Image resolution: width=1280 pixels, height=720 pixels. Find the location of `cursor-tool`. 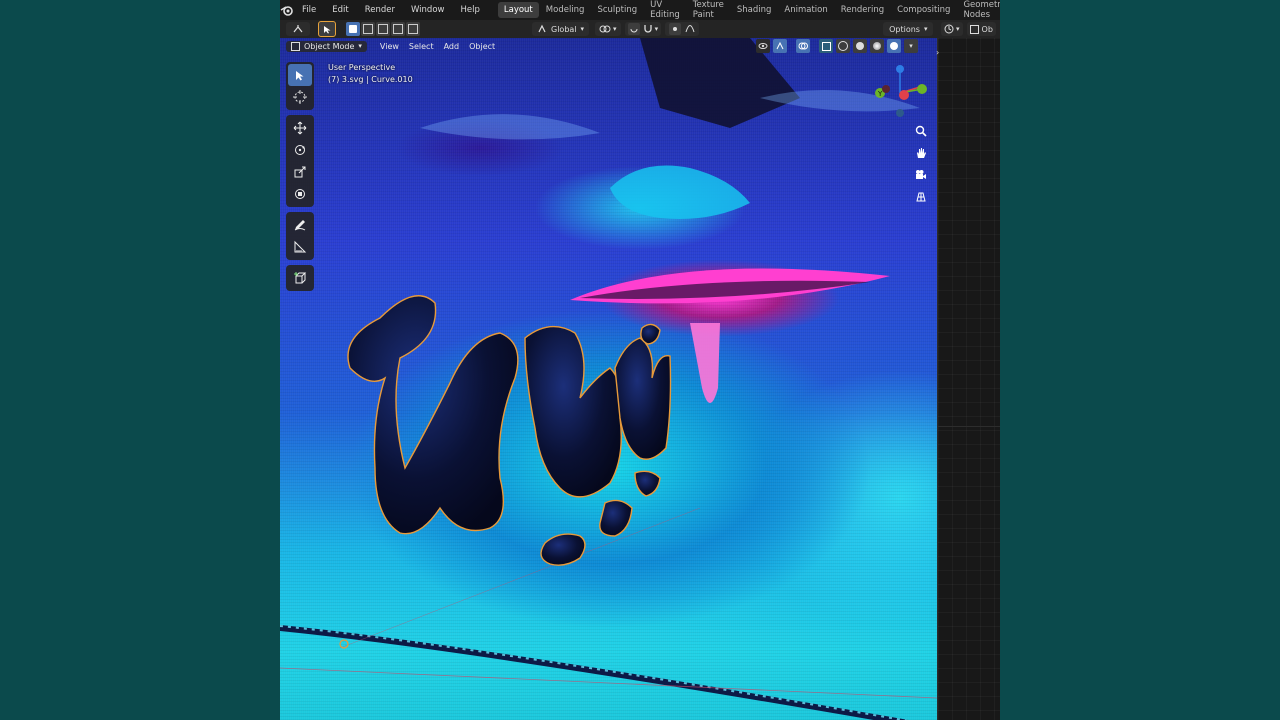

cursor-tool is located at coordinates (300, 97).